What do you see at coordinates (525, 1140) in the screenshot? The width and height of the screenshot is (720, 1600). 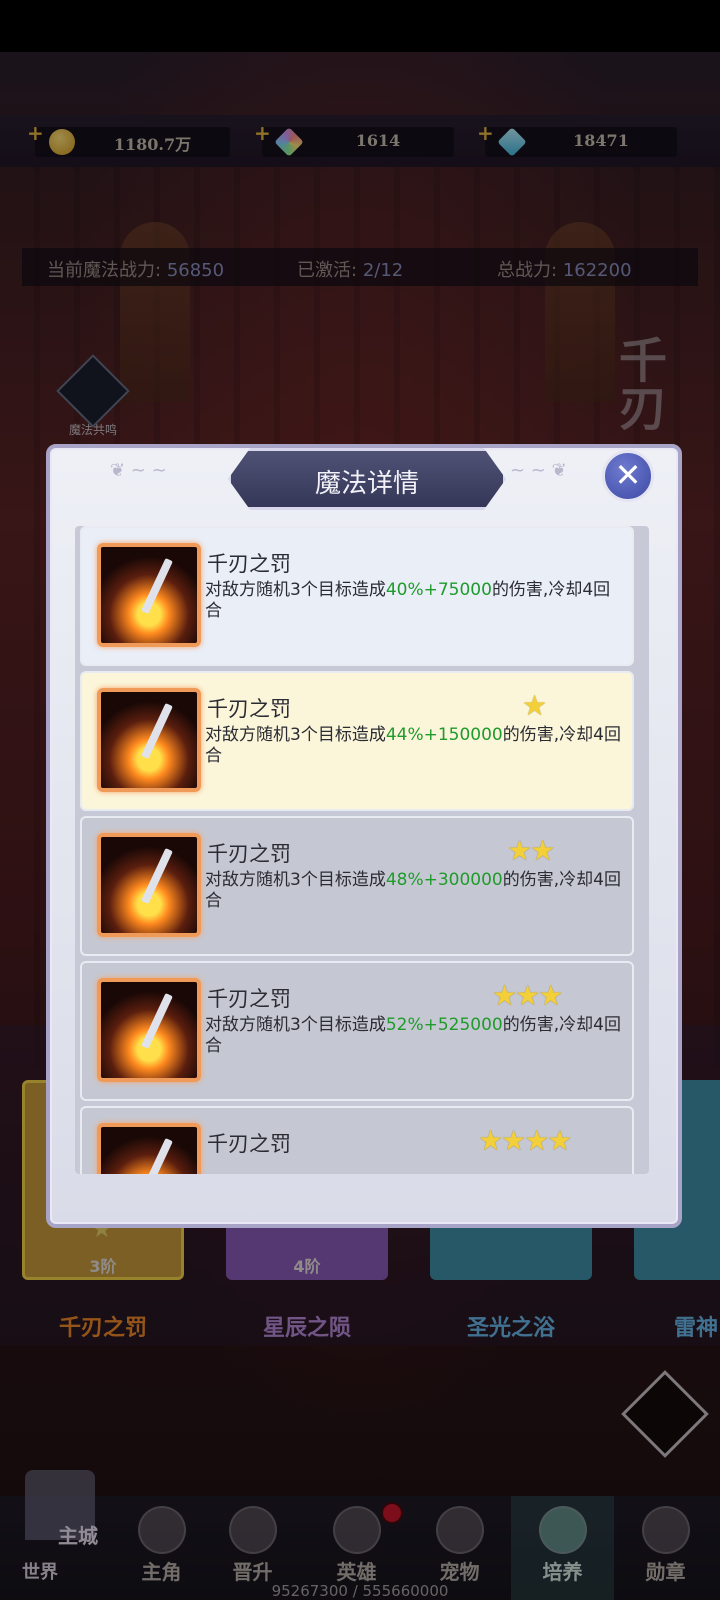 I see `star-rating-icon: ★★★★` at bounding box center [525, 1140].